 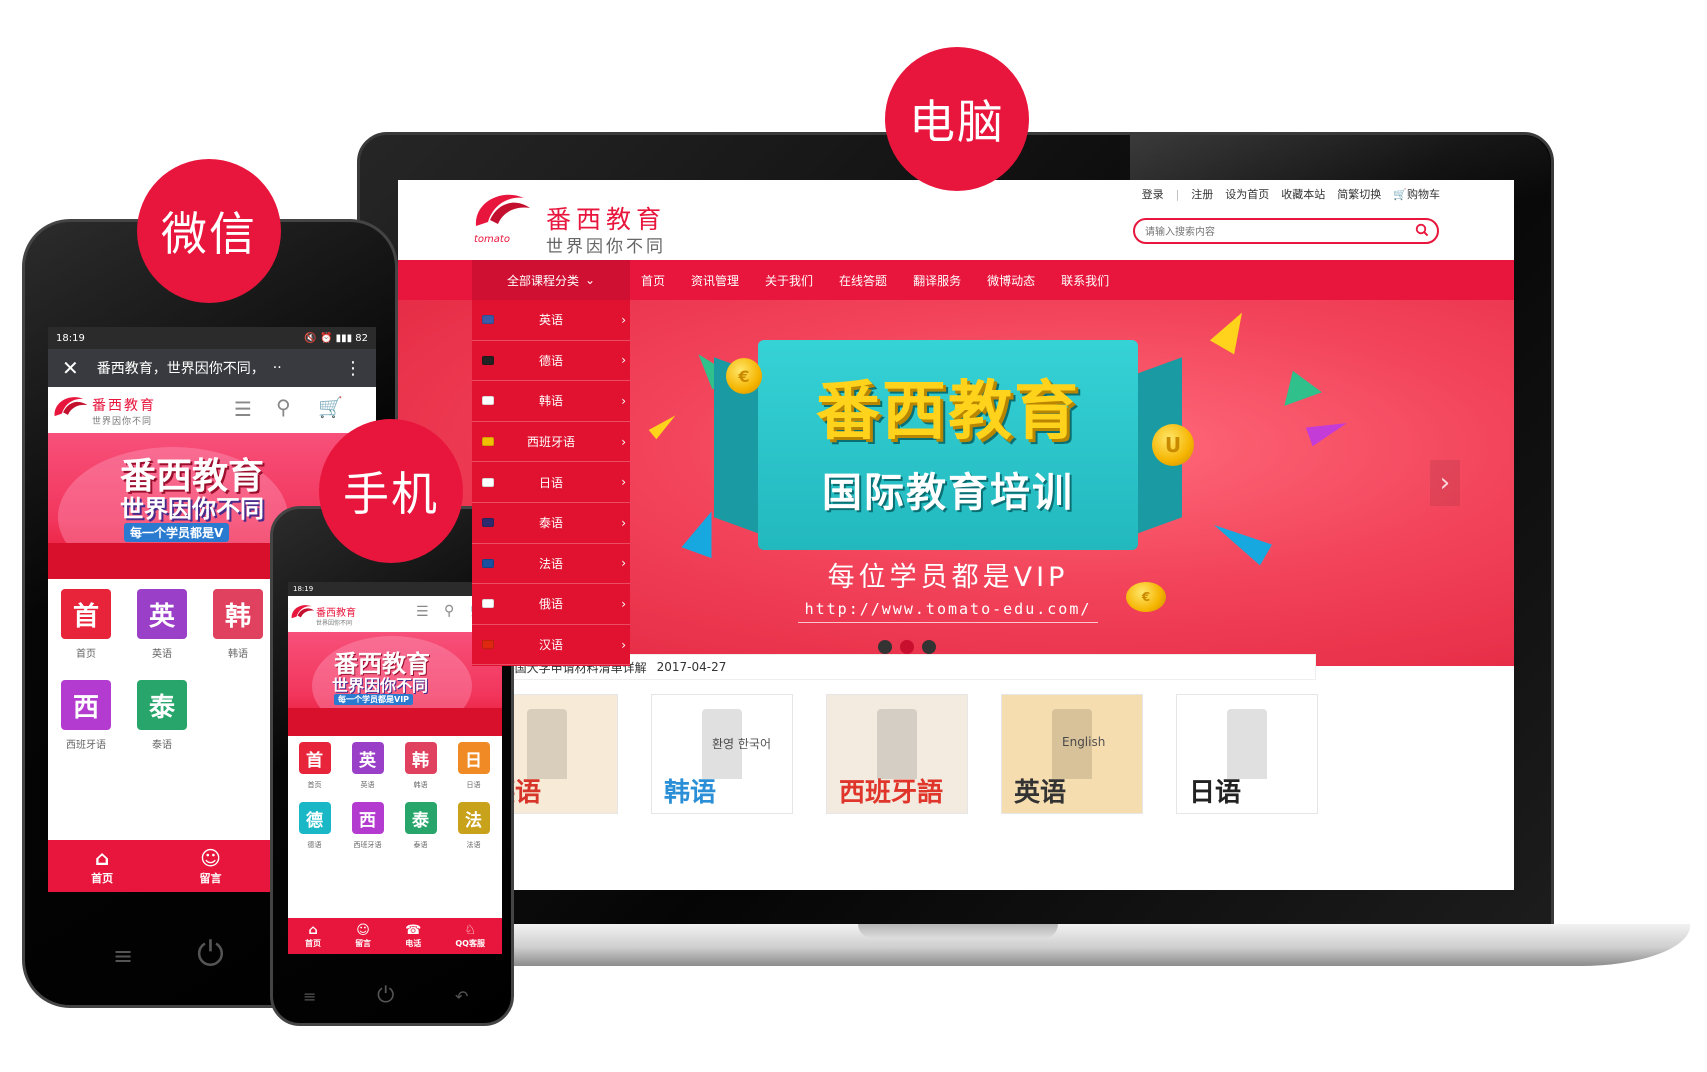 What do you see at coordinates (1422, 230) in the screenshot?
I see `search-icon` at bounding box center [1422, 230].